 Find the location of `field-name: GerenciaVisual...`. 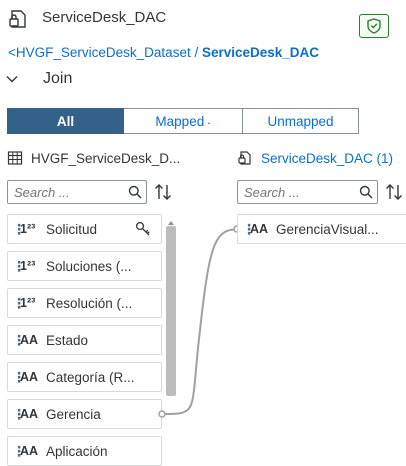

field-name: GerenciaVisual... is located at coordinates (327, 229).